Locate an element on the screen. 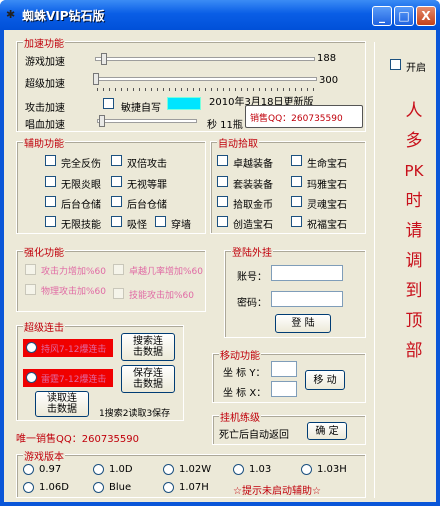 The image size is (440, 506). strong-label-1: 攻击力增加%60 is located at coordinates (74, 272).